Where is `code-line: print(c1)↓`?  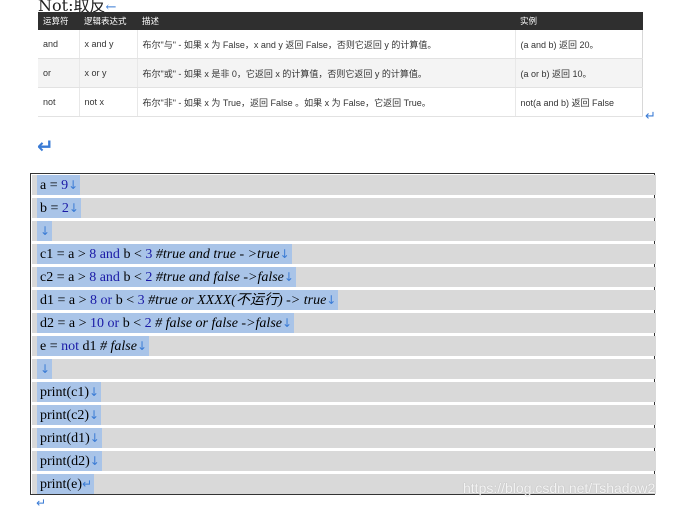
code-line: print(c1)↓ is located at coordinates (344, 392).